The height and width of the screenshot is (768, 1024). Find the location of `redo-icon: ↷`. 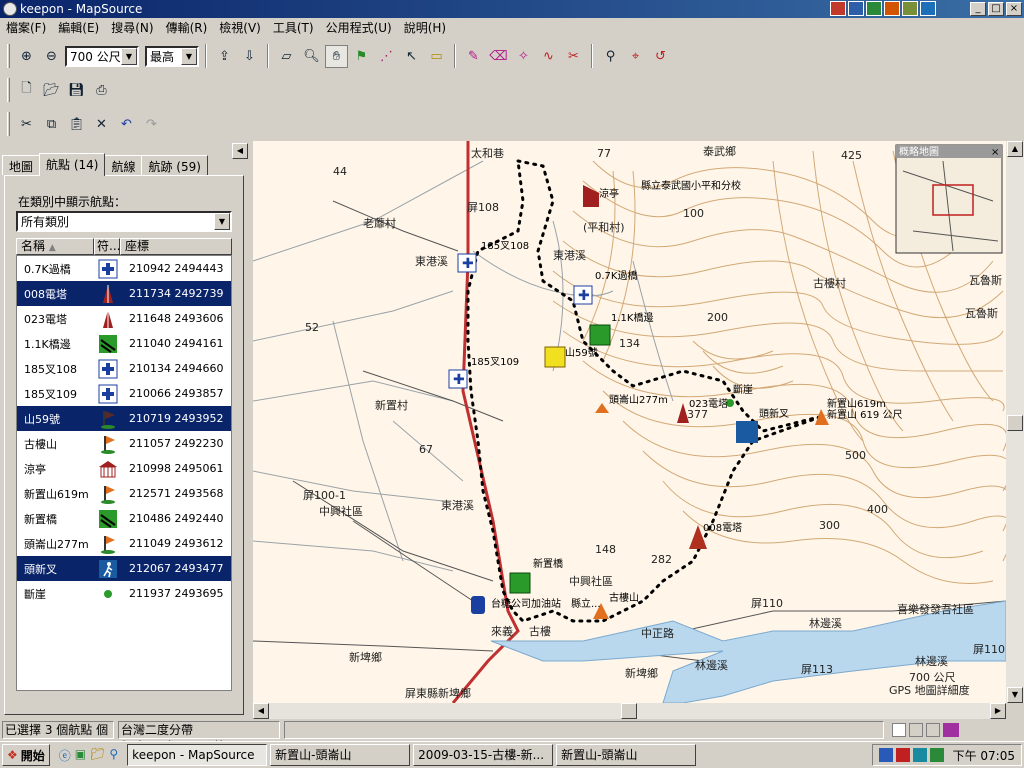

redo-icon: ↷ is located at coordinates (151, 124).